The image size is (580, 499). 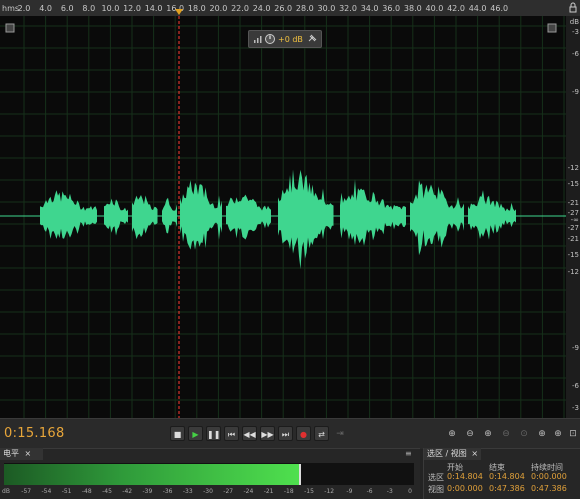 What do you see at coordinates (573, 434) in the screenshot?
I see `zoom-selection-button: ⊡` at bounding box center [573, 434].